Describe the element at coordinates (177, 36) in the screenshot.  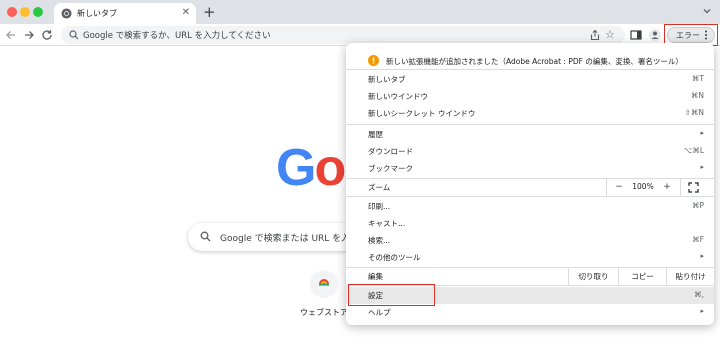
I see `address-bar-placeholder: Google で検索するか、URL を入力してください` at that location.